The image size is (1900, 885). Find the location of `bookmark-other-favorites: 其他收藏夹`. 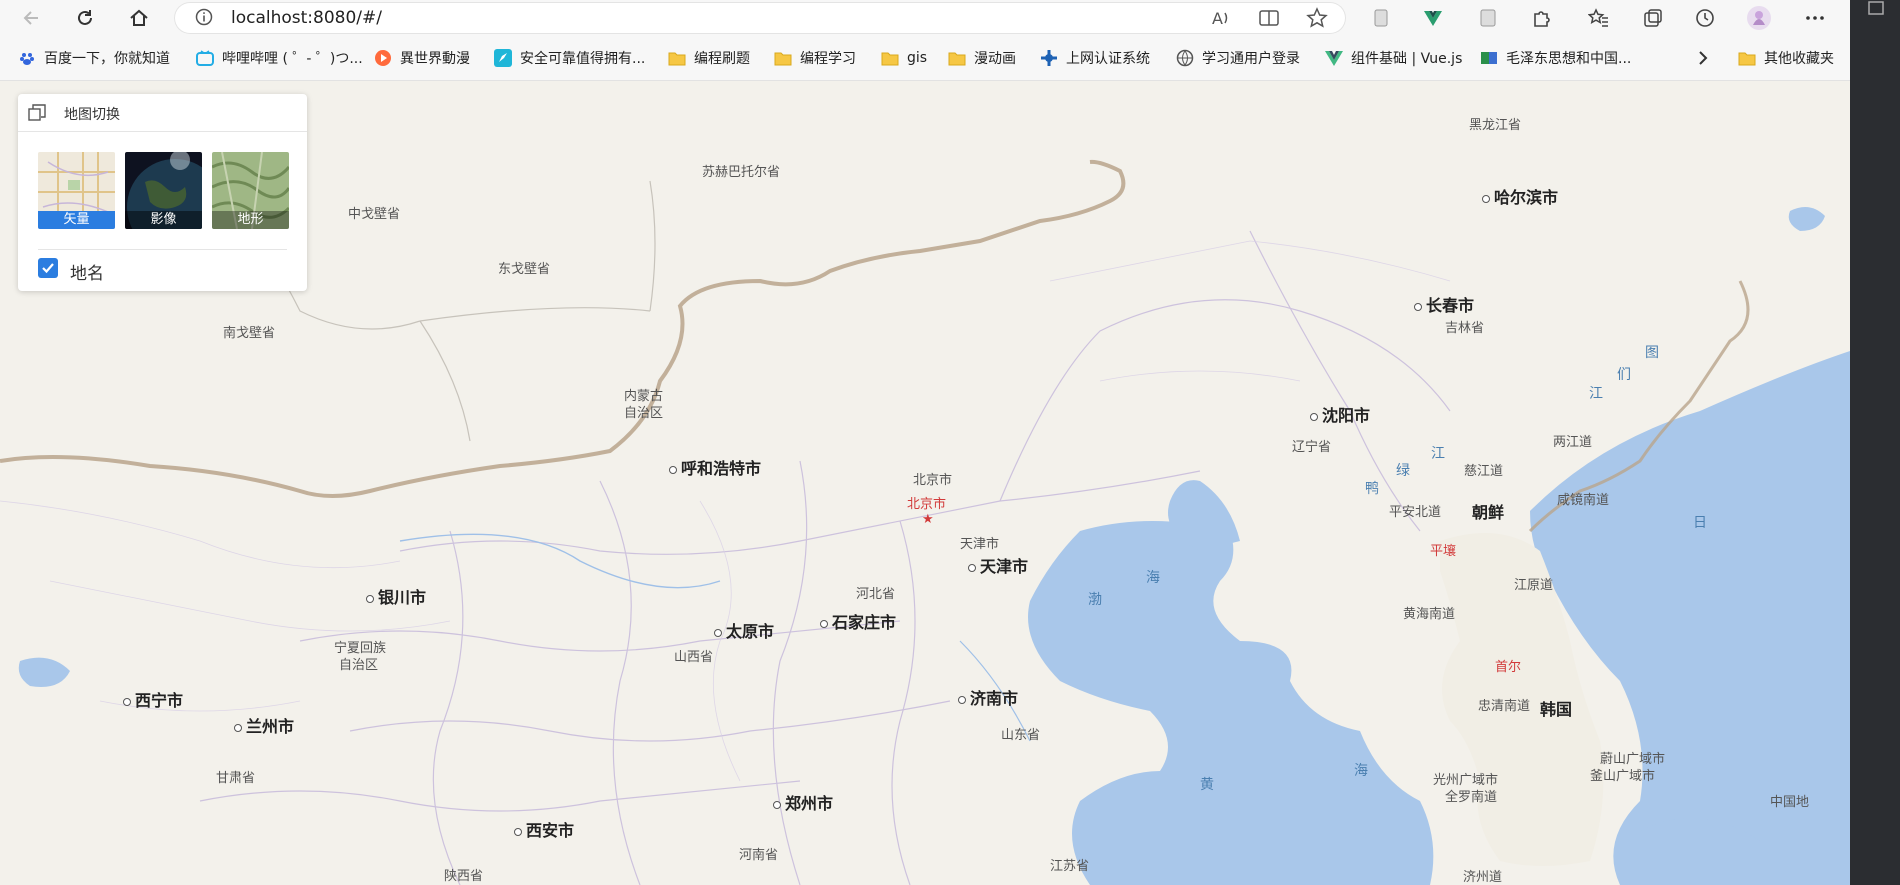

bookmark-other-favorites: 其他收藏夹 is located at coordinates (1786, 58).